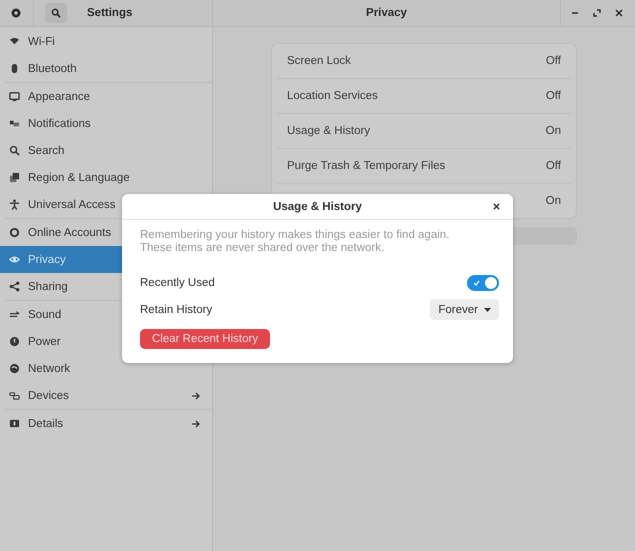 This screenshot has height=551, width=635. Describe the element at coordinates (424, 95) in the screenshot. I see `privacy-row: Location Services Off` at that location.